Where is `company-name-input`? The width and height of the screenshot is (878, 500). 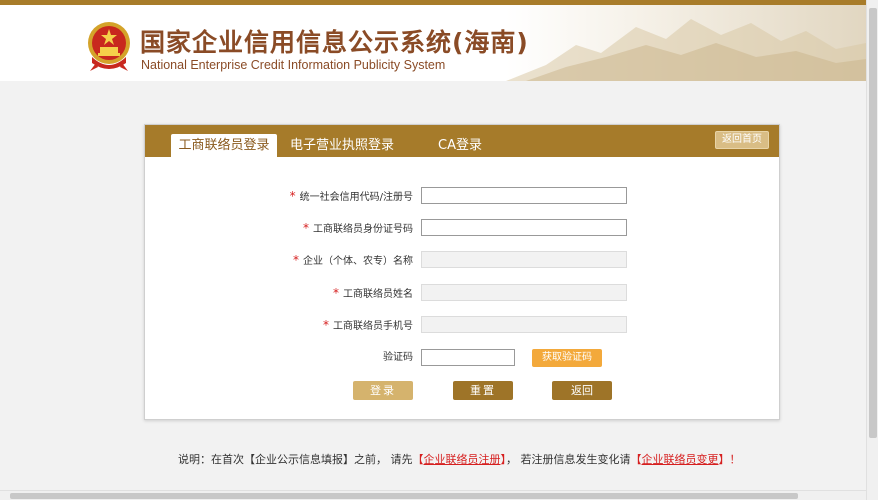 company-name-input is located at coordinates (524, 259).